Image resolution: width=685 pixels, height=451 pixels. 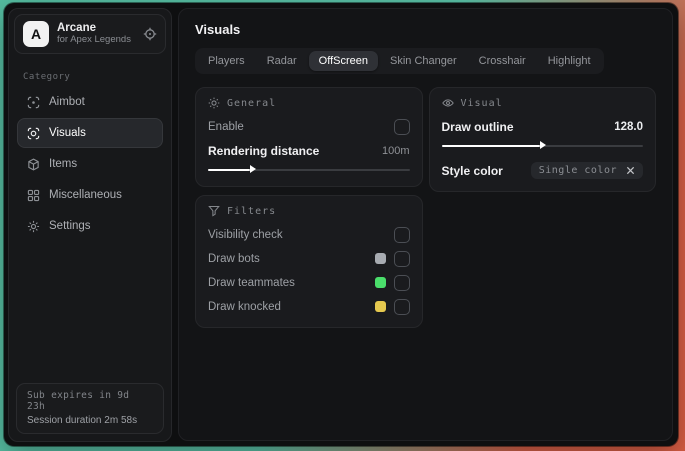 What do you see at coordinates (251, 282) in the screenshot?
I see `draw-teammates-label: Draw teammates` at bounding box center [251, 282].